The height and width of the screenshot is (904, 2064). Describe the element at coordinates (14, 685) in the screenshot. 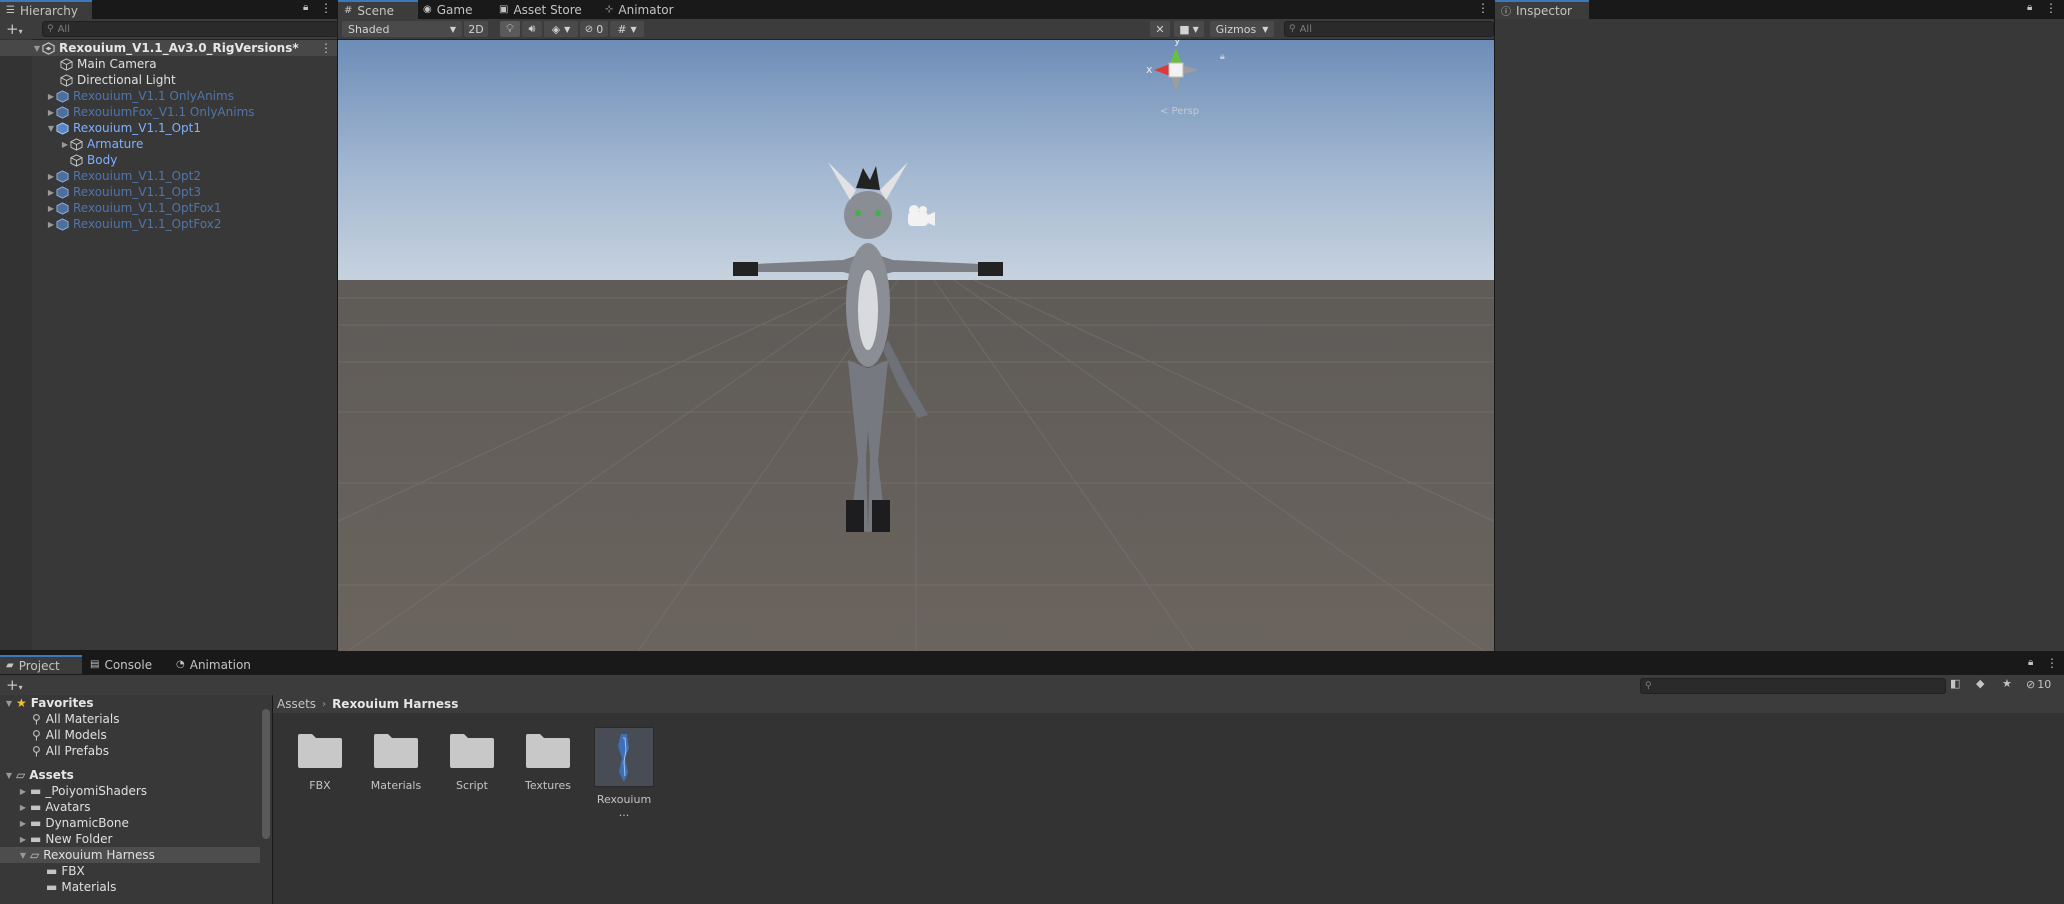

I see `create-button: +▾` at that location.